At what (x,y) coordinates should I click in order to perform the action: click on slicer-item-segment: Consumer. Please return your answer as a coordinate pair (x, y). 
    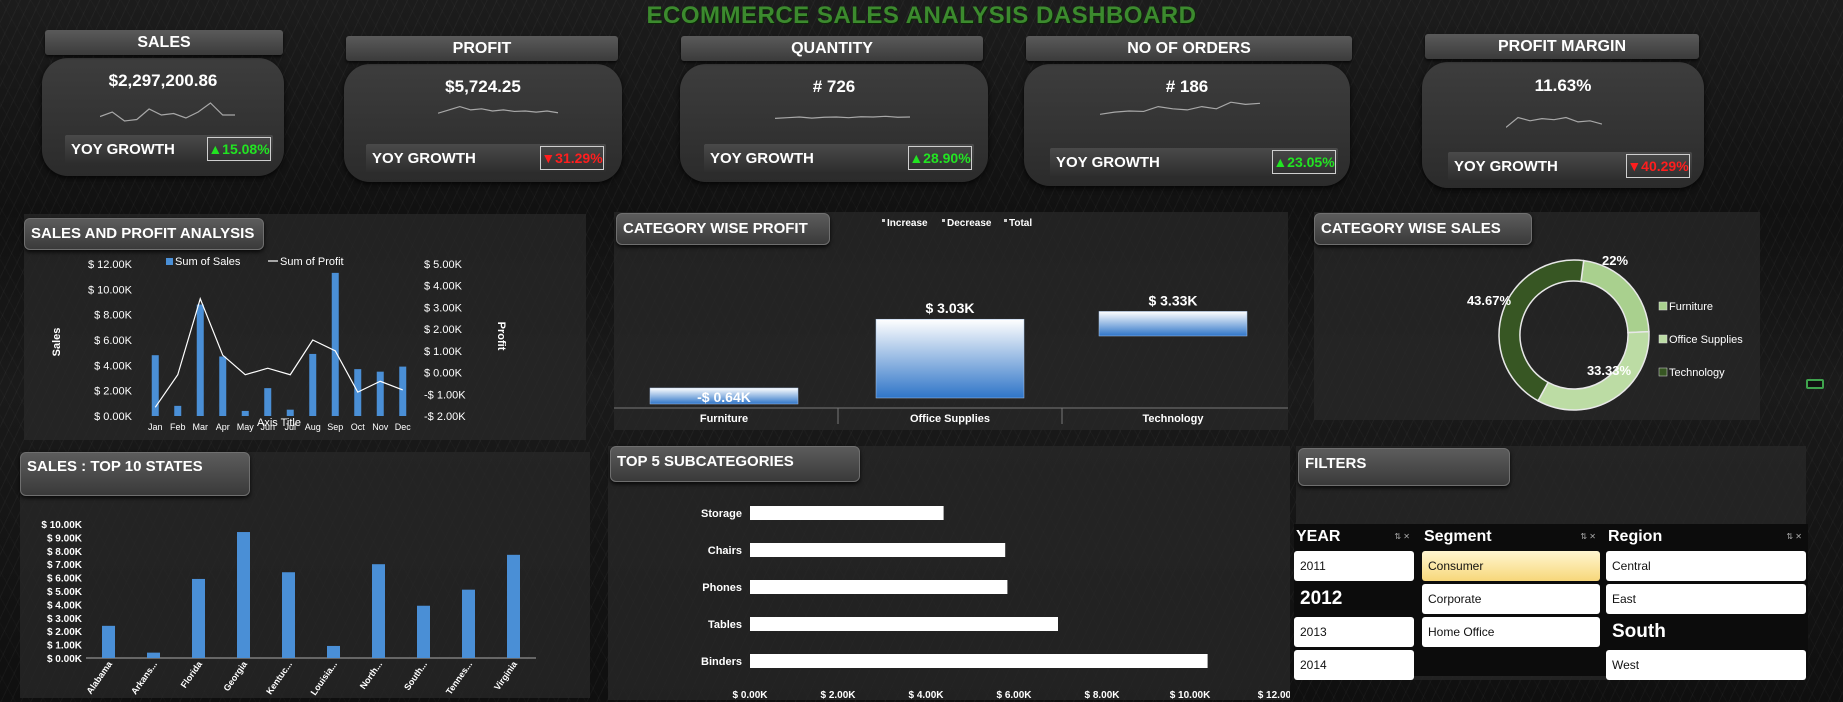
    Looking at the image, I should click on (1511, 566).